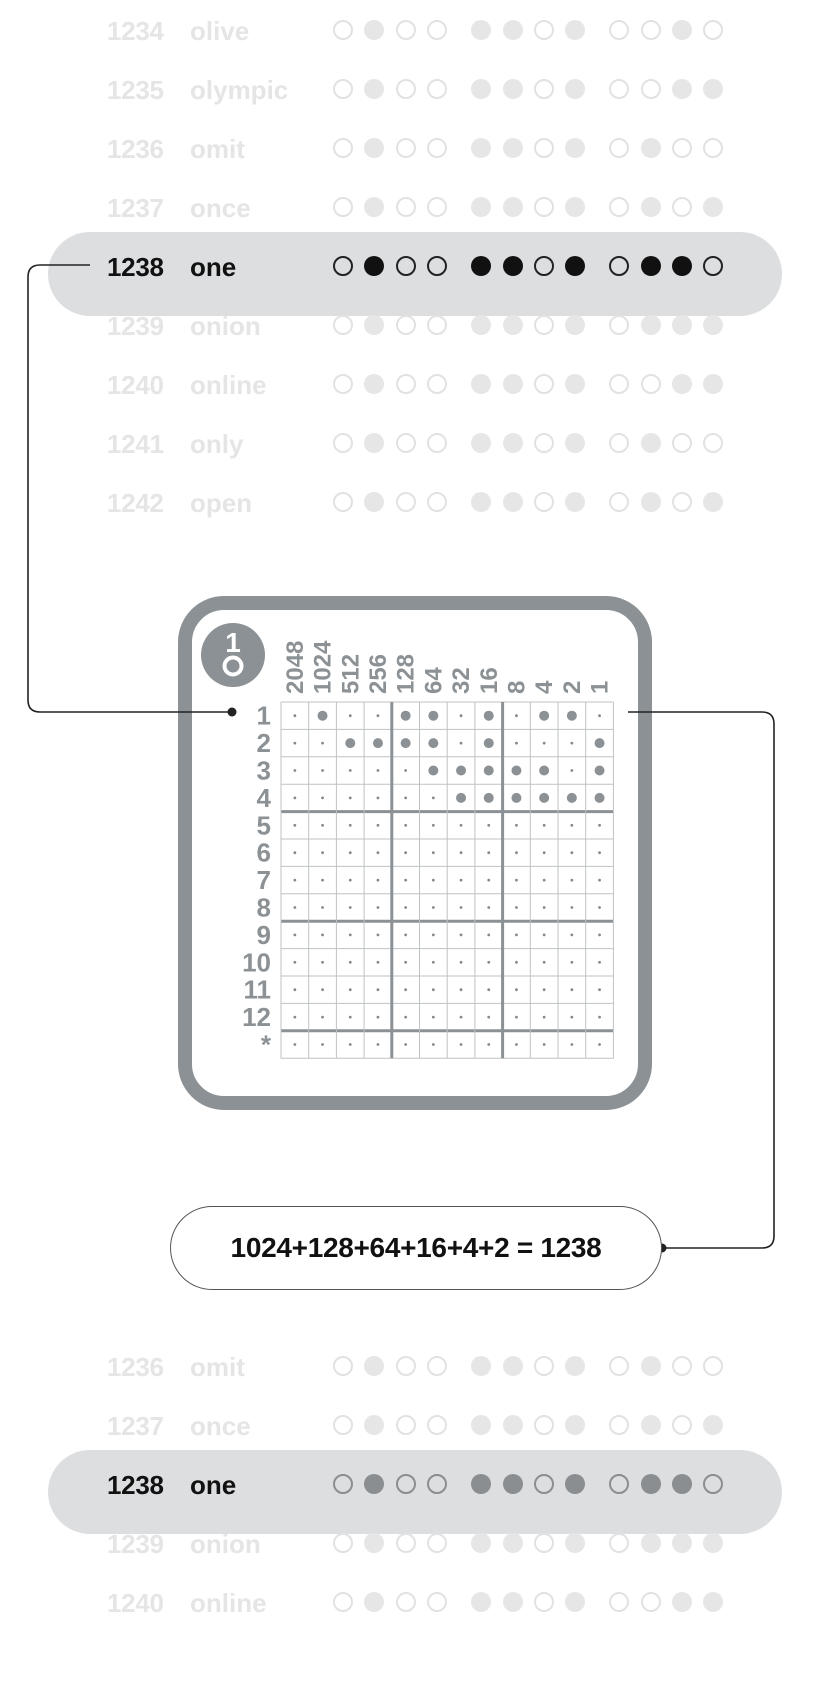 Image resolution: width=828 pixels, height=1702 pixels. What do you see at coordinates (217, 149) in the screenshot?
I see `word-text: omit` at bounding box center [217, 149].